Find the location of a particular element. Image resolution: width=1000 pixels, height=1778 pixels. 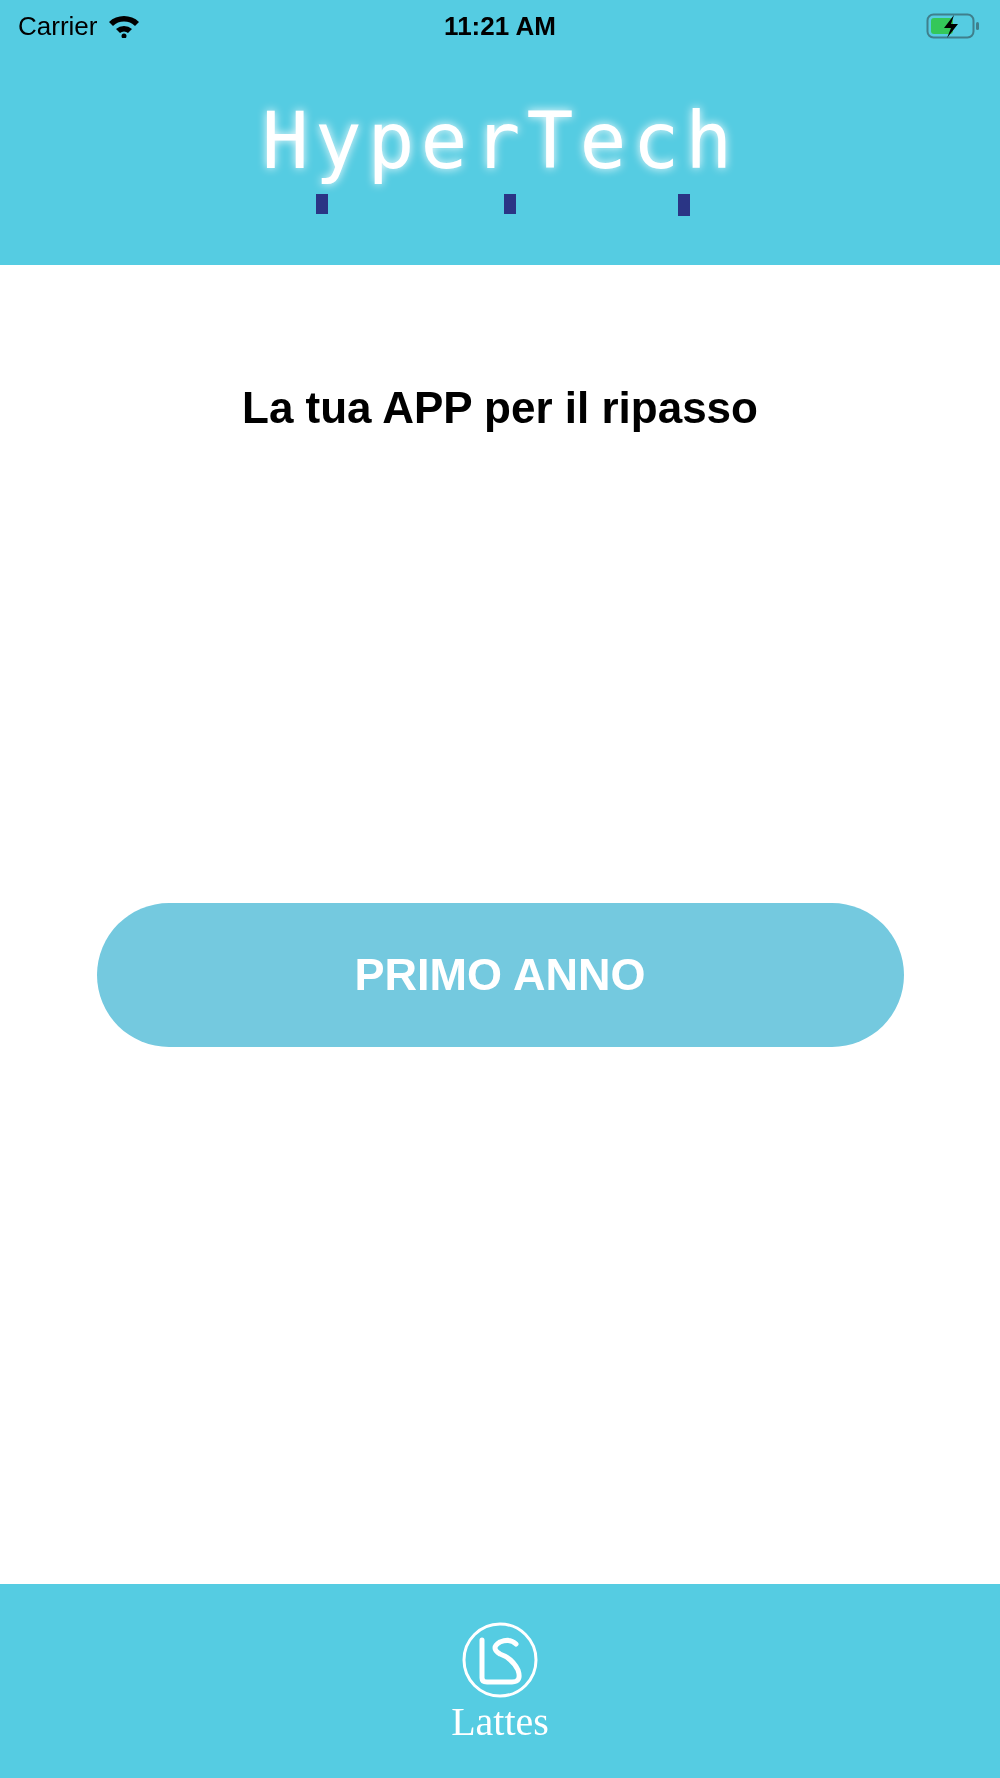

page-title: La tua APP per il ripasso is located at coordinates (500, 408).